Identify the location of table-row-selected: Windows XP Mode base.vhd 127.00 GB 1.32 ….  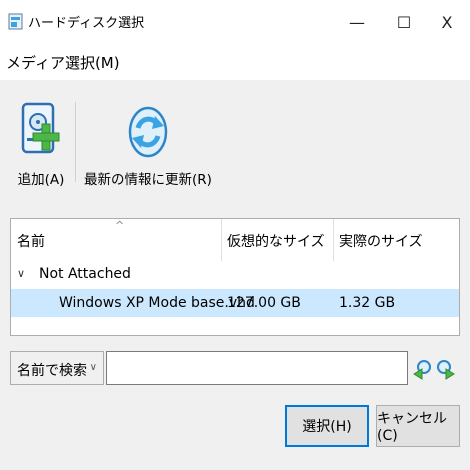
(235, 303).